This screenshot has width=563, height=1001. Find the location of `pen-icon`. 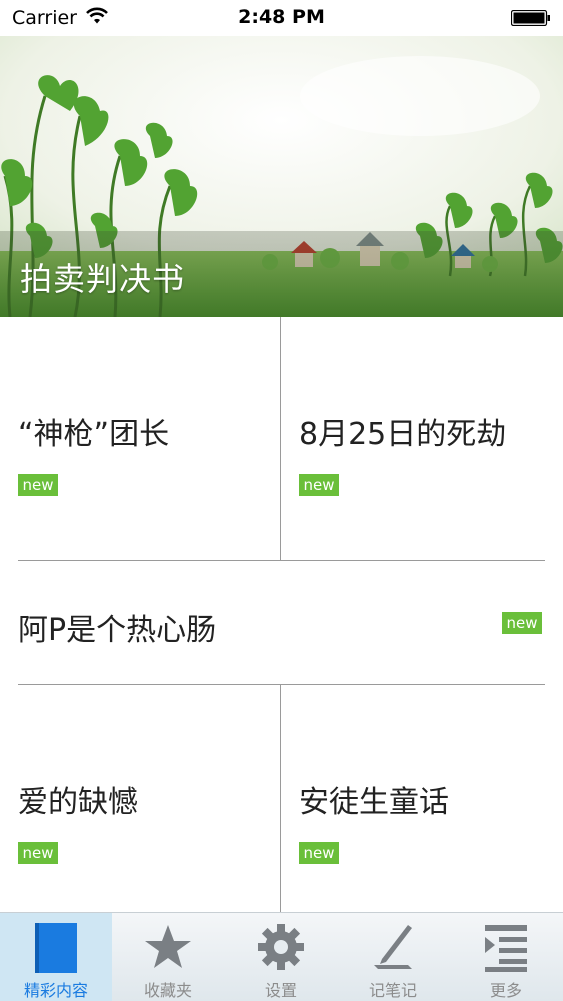

pen-icon is located at coordinates (393, 947).